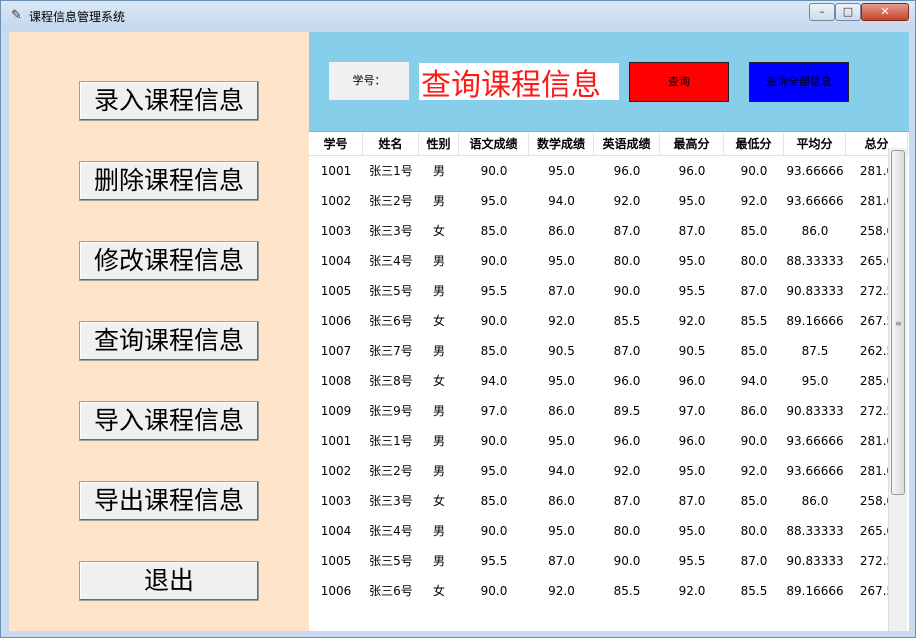 This screenshot has height=638, width=916. Describe the element at coordinates (391, 381) in the screenshot. I see `table-cell: 张三8号` at that location.